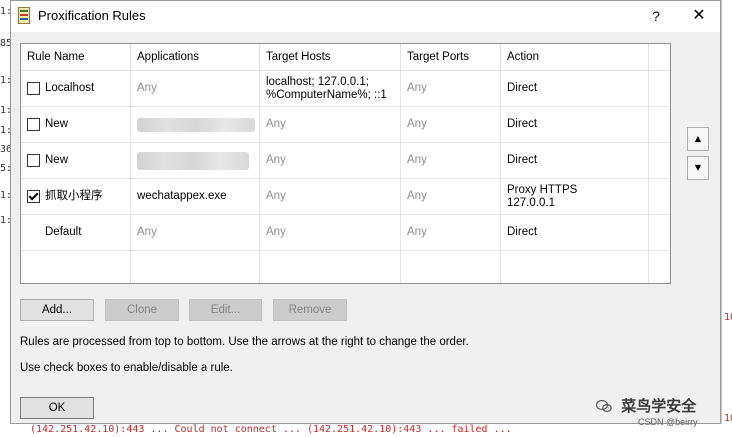 This screenshot has height=437, width=732. What do you see at coordinates (531, 202) in the screenshot?
I see `action-line: 127.0.0.1` at bounding box center [531, 202].